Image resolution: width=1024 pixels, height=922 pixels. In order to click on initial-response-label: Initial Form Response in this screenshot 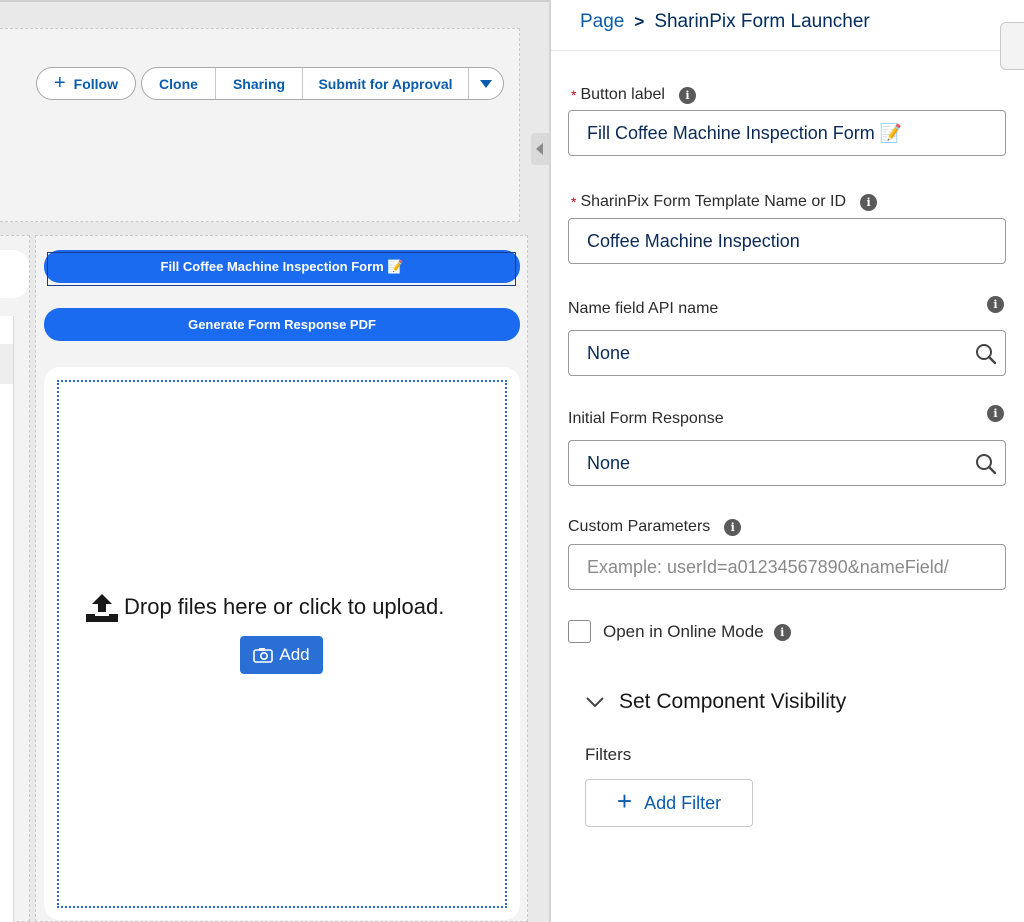, I will do `click(646, 419)`.